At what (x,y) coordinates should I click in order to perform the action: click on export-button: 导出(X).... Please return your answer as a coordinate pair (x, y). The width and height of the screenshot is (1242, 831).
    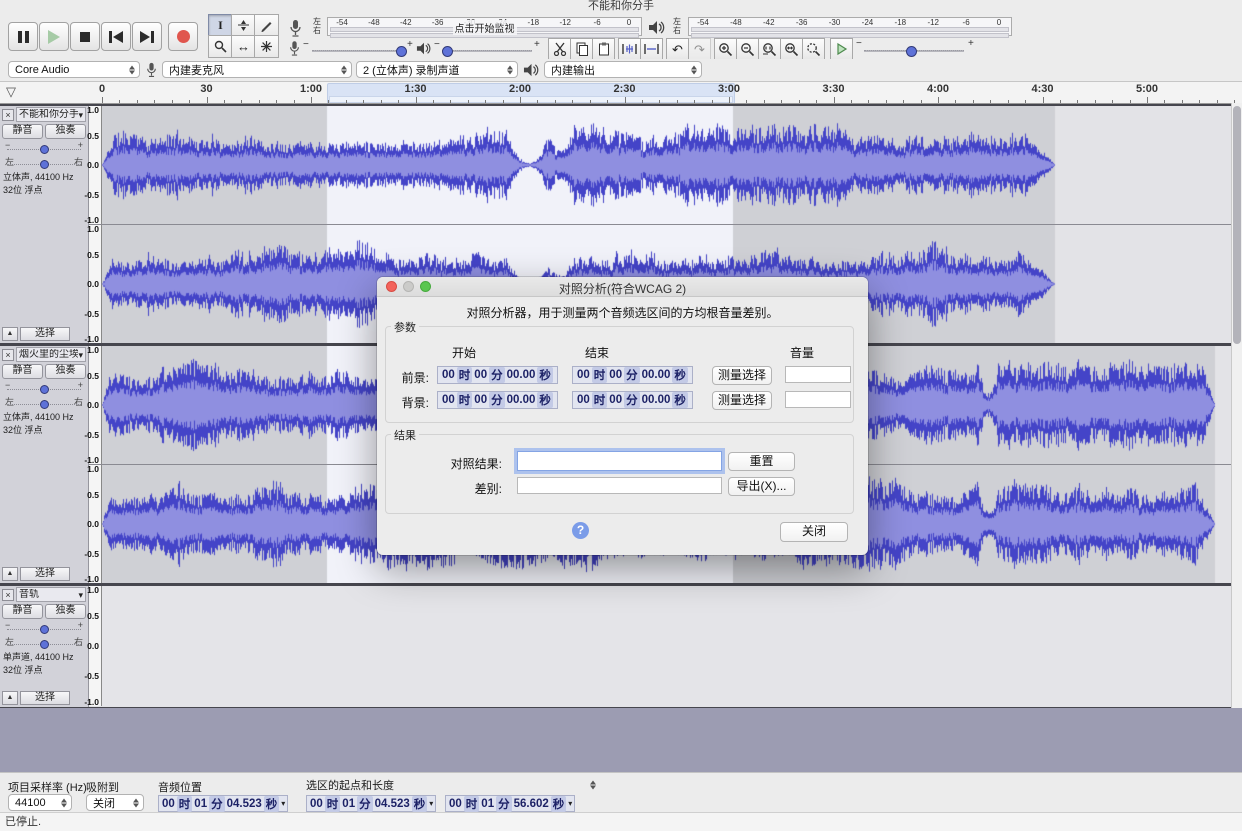
    Looking at the image, I should click on (761, 486).